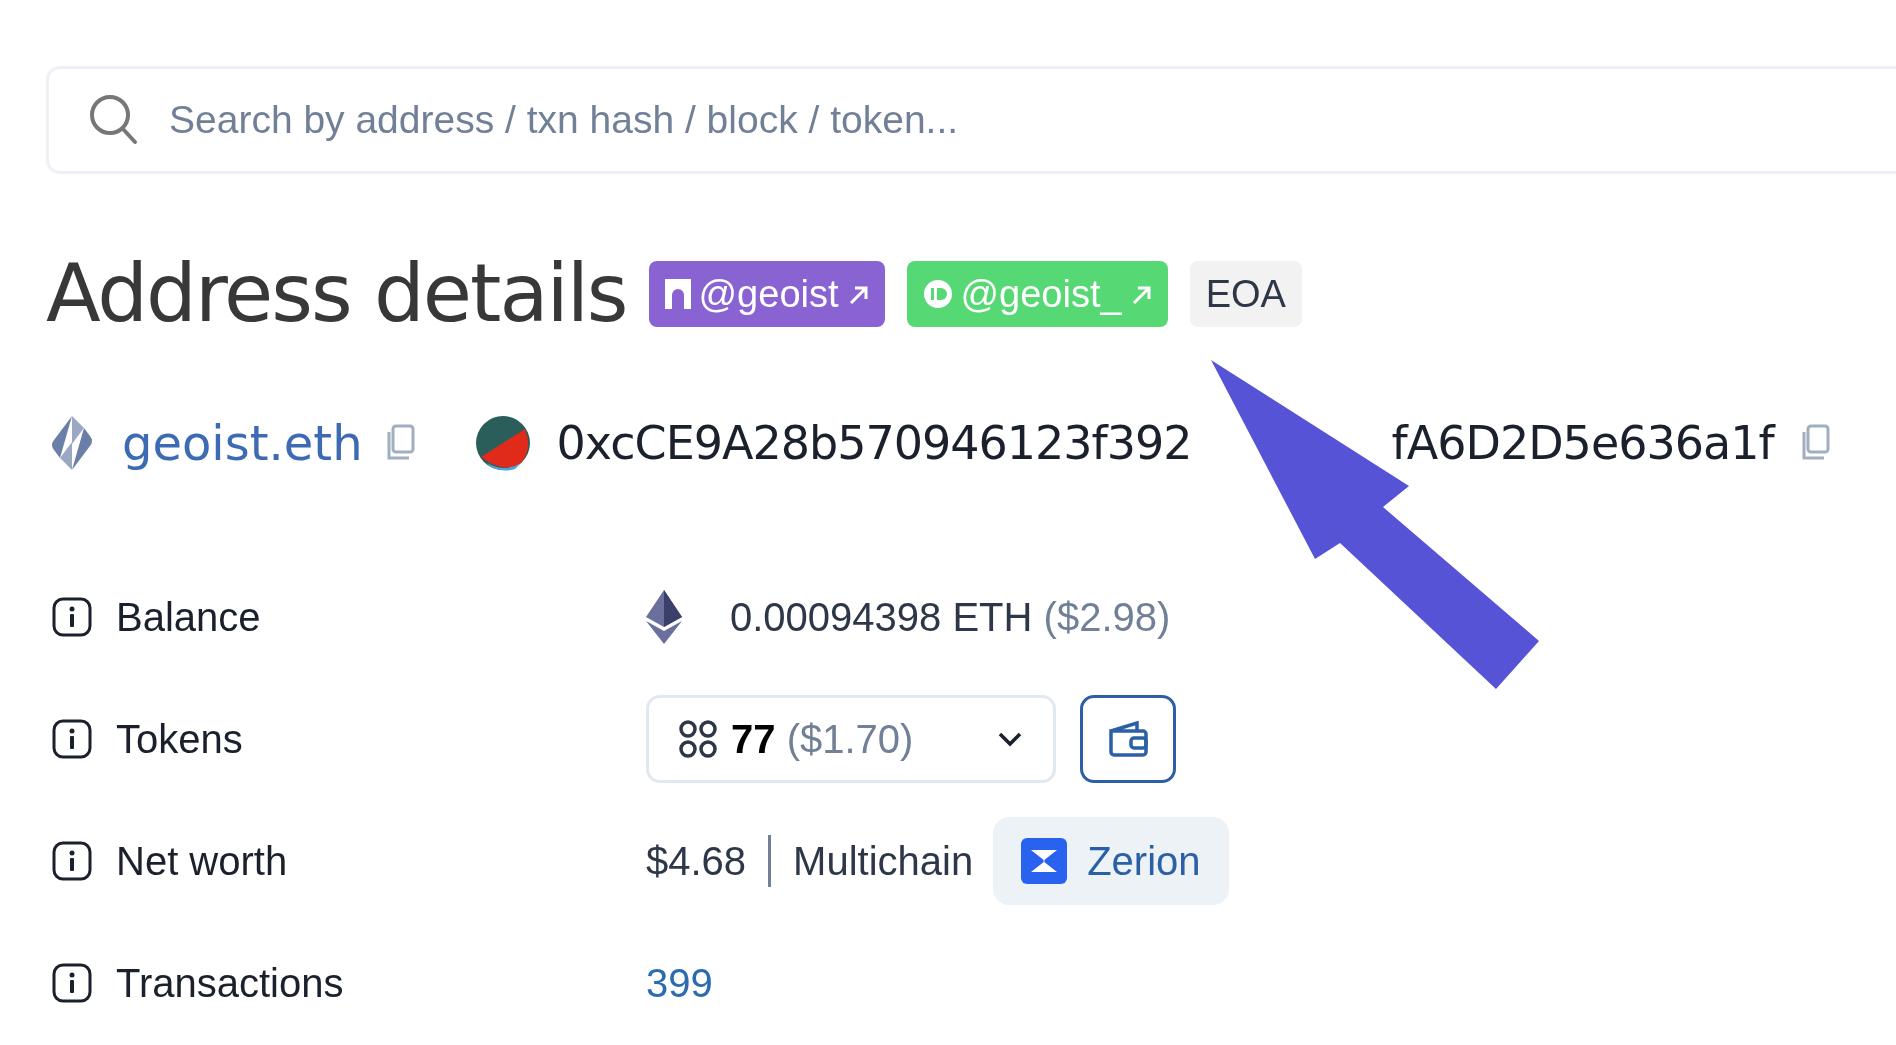 The image size is (1896, 1045). I want to click on wallet-button, so click(1128, 739).